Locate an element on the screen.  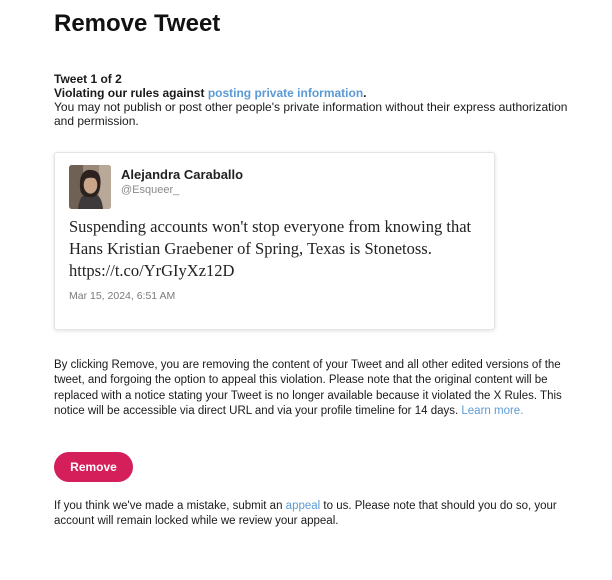
author-handle: @Esqueer_ is located at coordinates (150, 190).